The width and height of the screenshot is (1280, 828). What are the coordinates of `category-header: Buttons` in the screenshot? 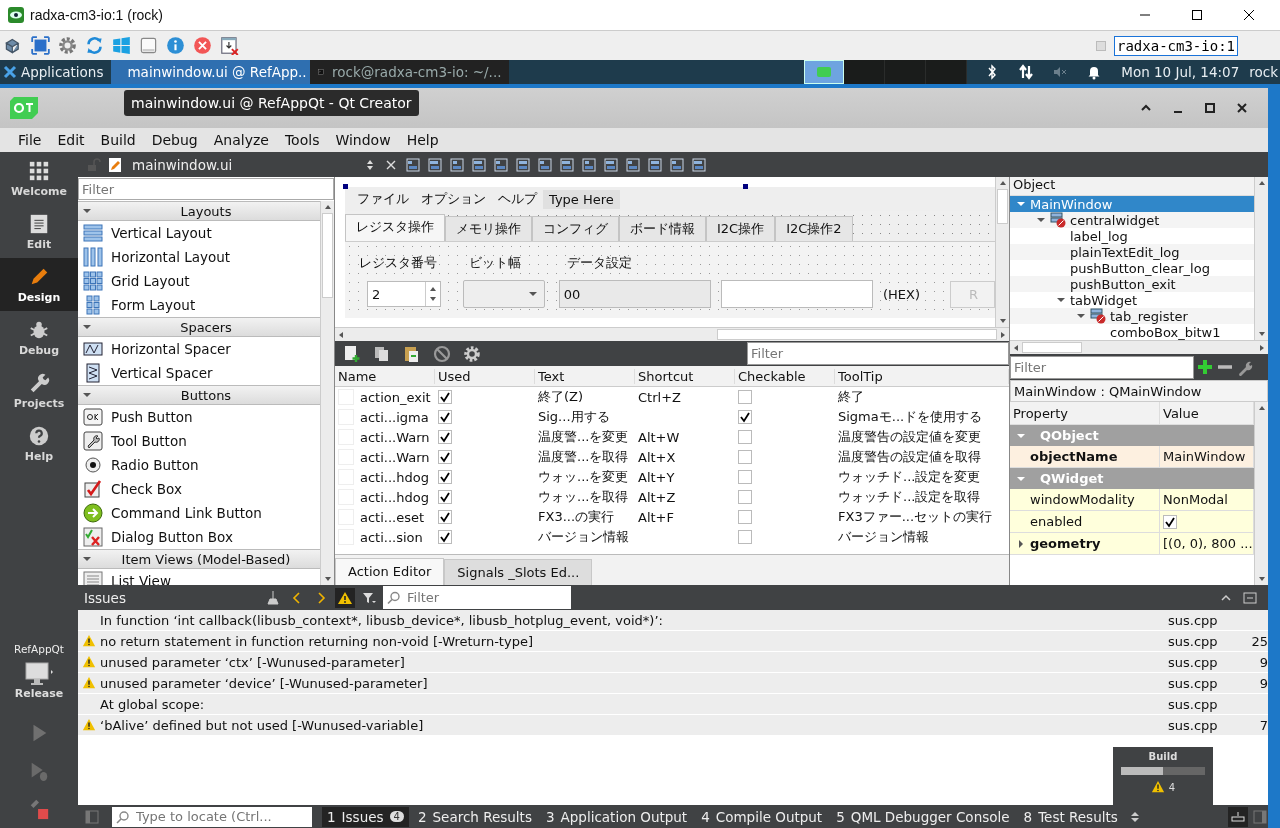 It's located at (199, 395).